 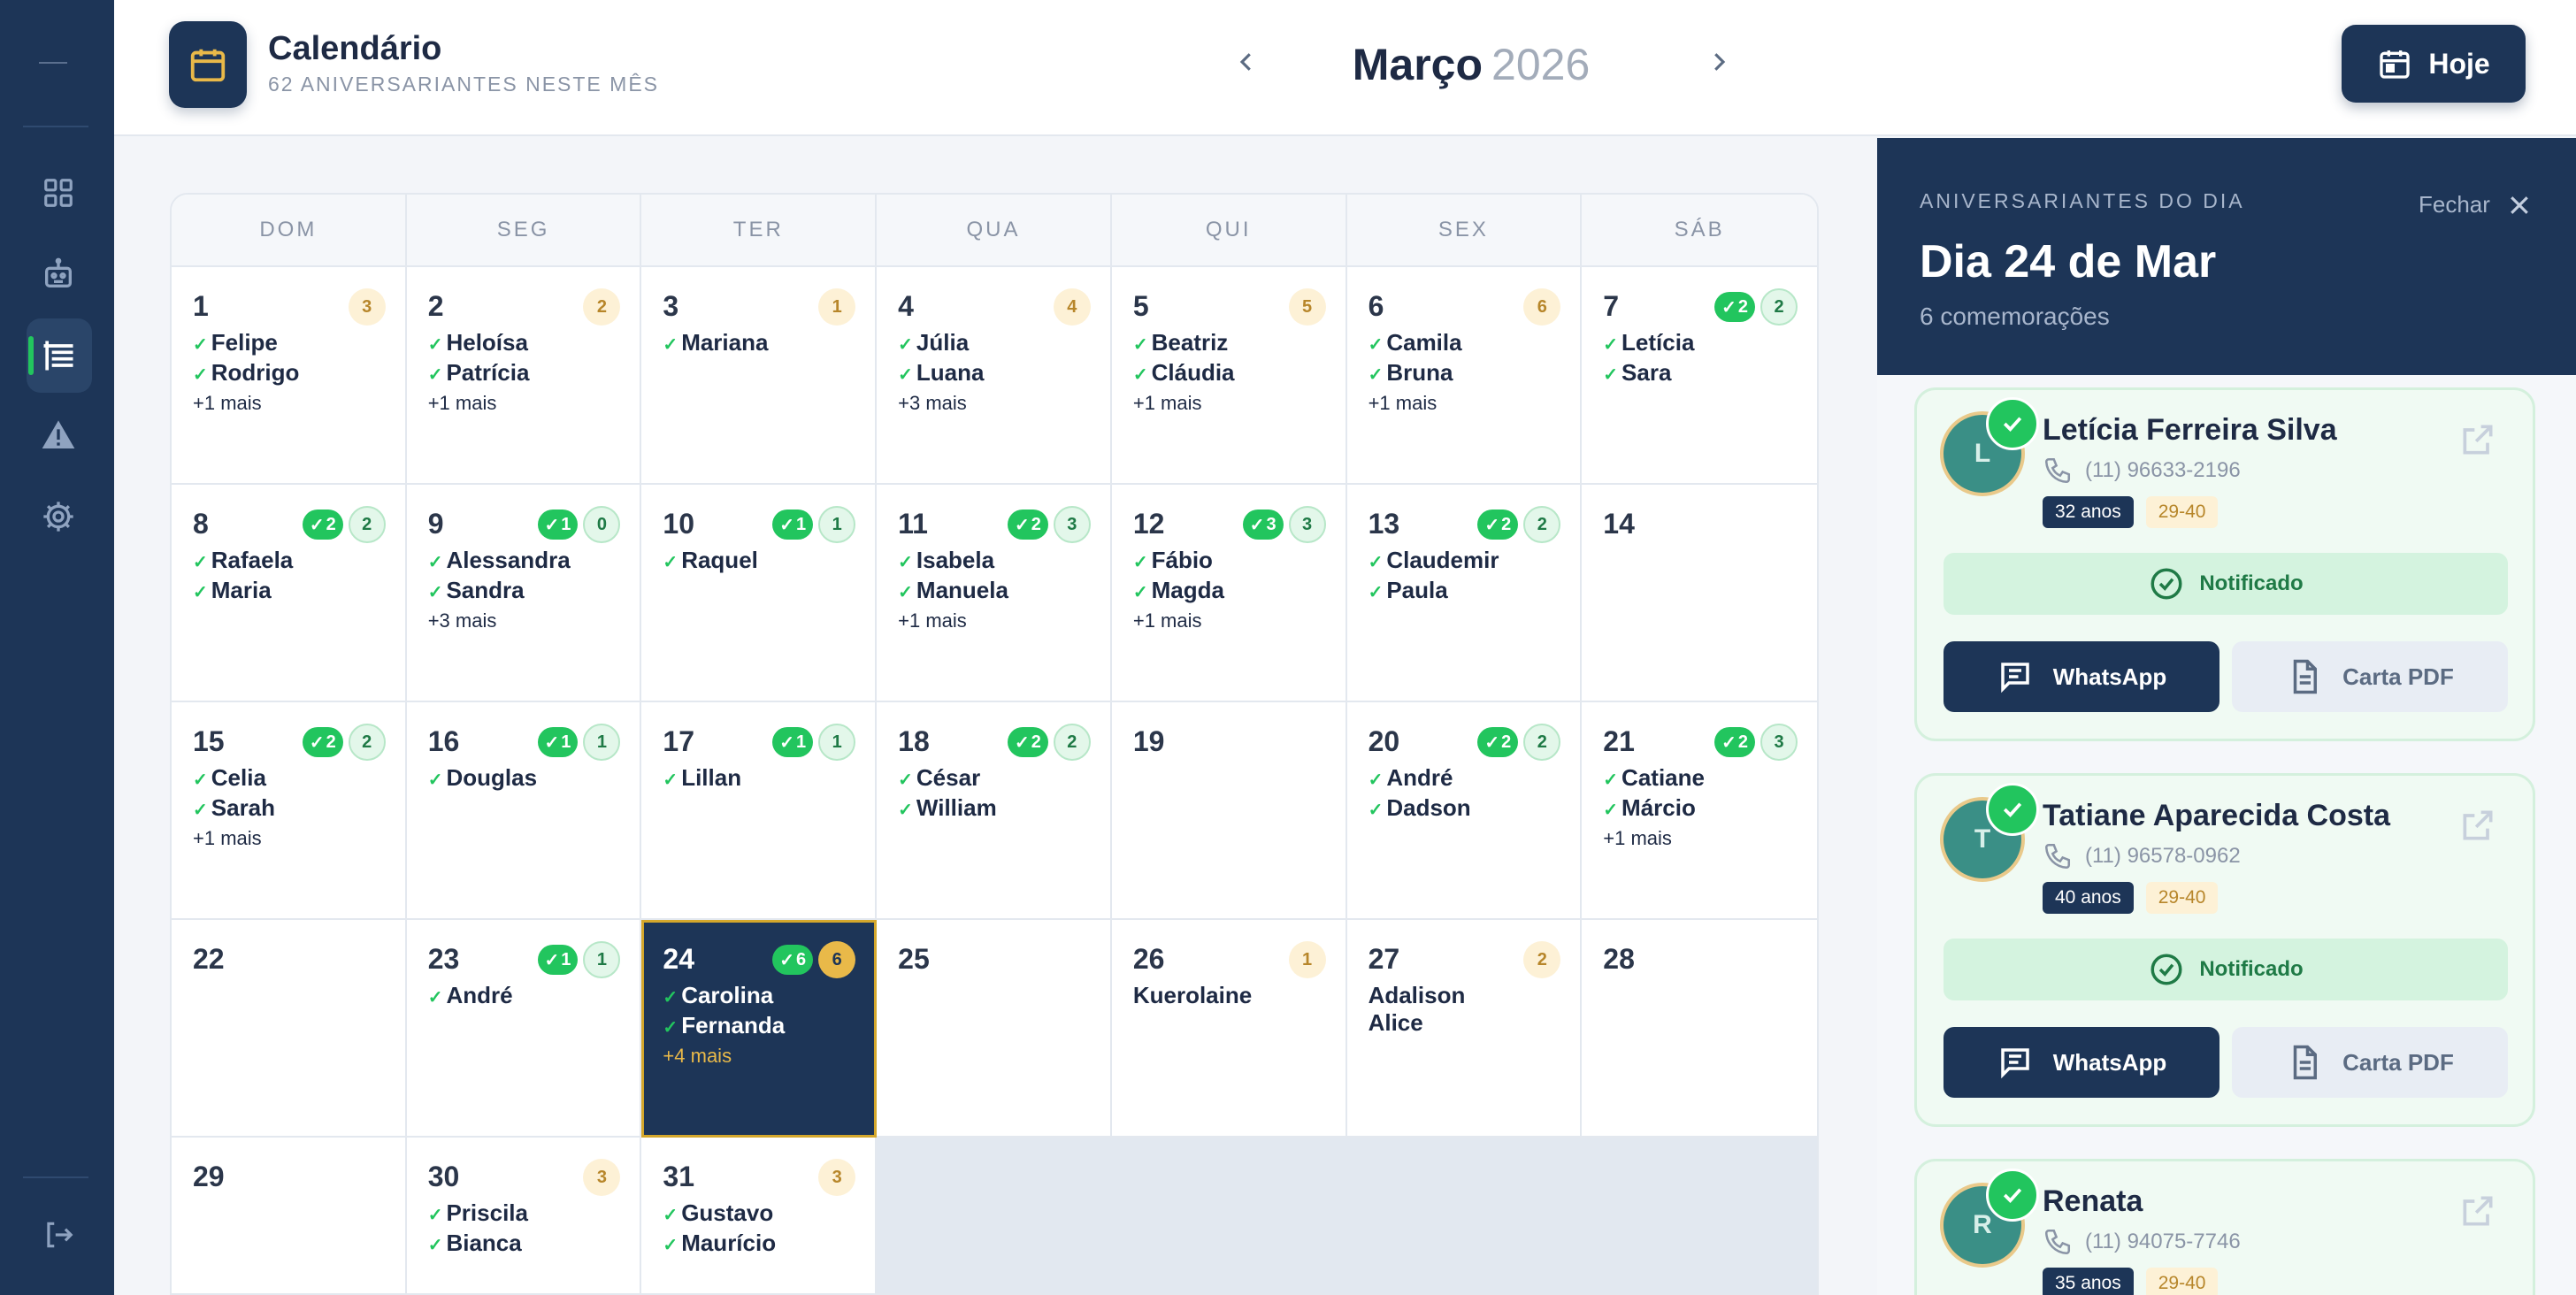 What do you see at coordinates (579, 959) in the screenshot?
I see `day-badges: ✓ 1 1` at bounding box center [579, 959].